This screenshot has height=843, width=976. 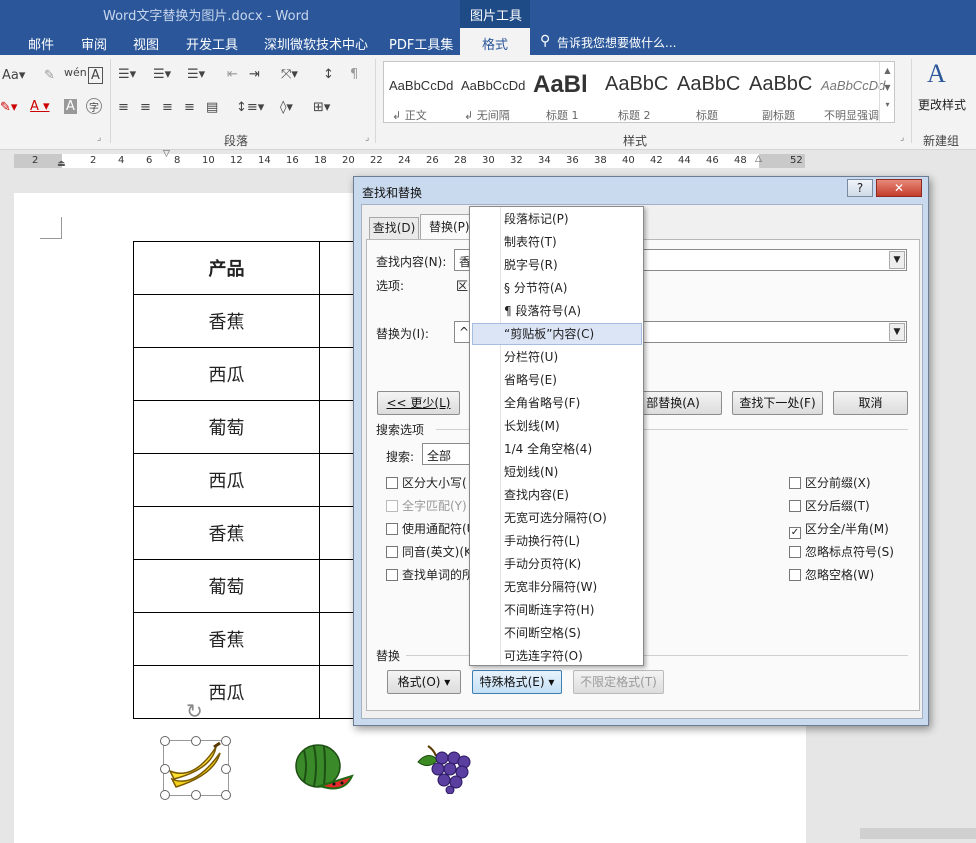 What do you see at coordinates (394, 228) in the screenshot?
I see `tab-find: 查找(D)` at bounding box center [394, 228].